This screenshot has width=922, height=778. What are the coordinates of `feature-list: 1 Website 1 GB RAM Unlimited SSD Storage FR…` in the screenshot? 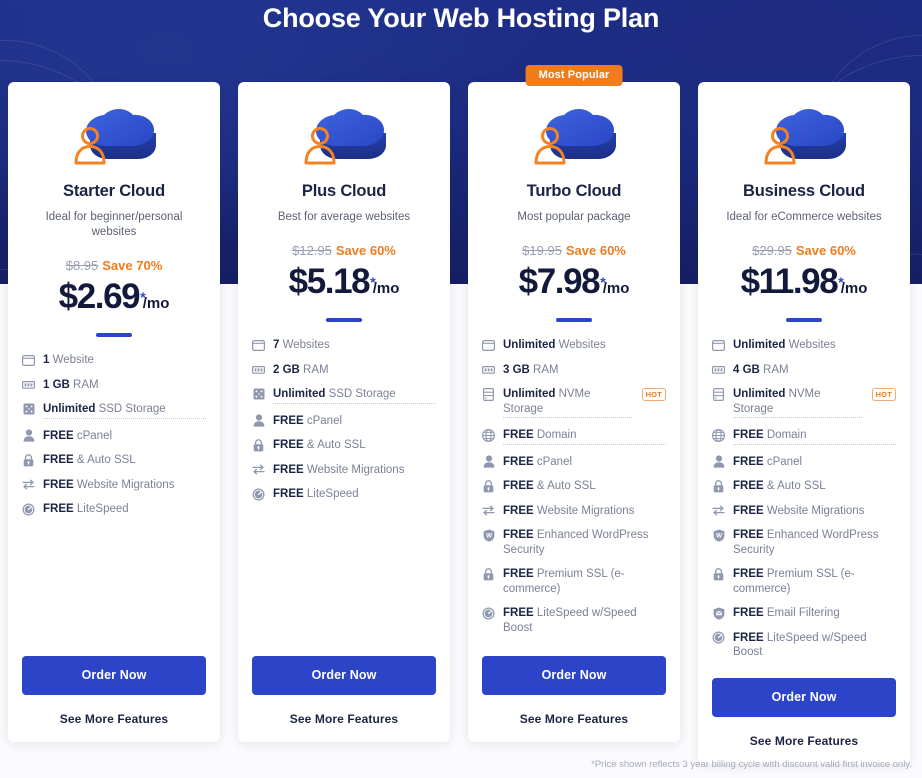 It's located at (114, 440).